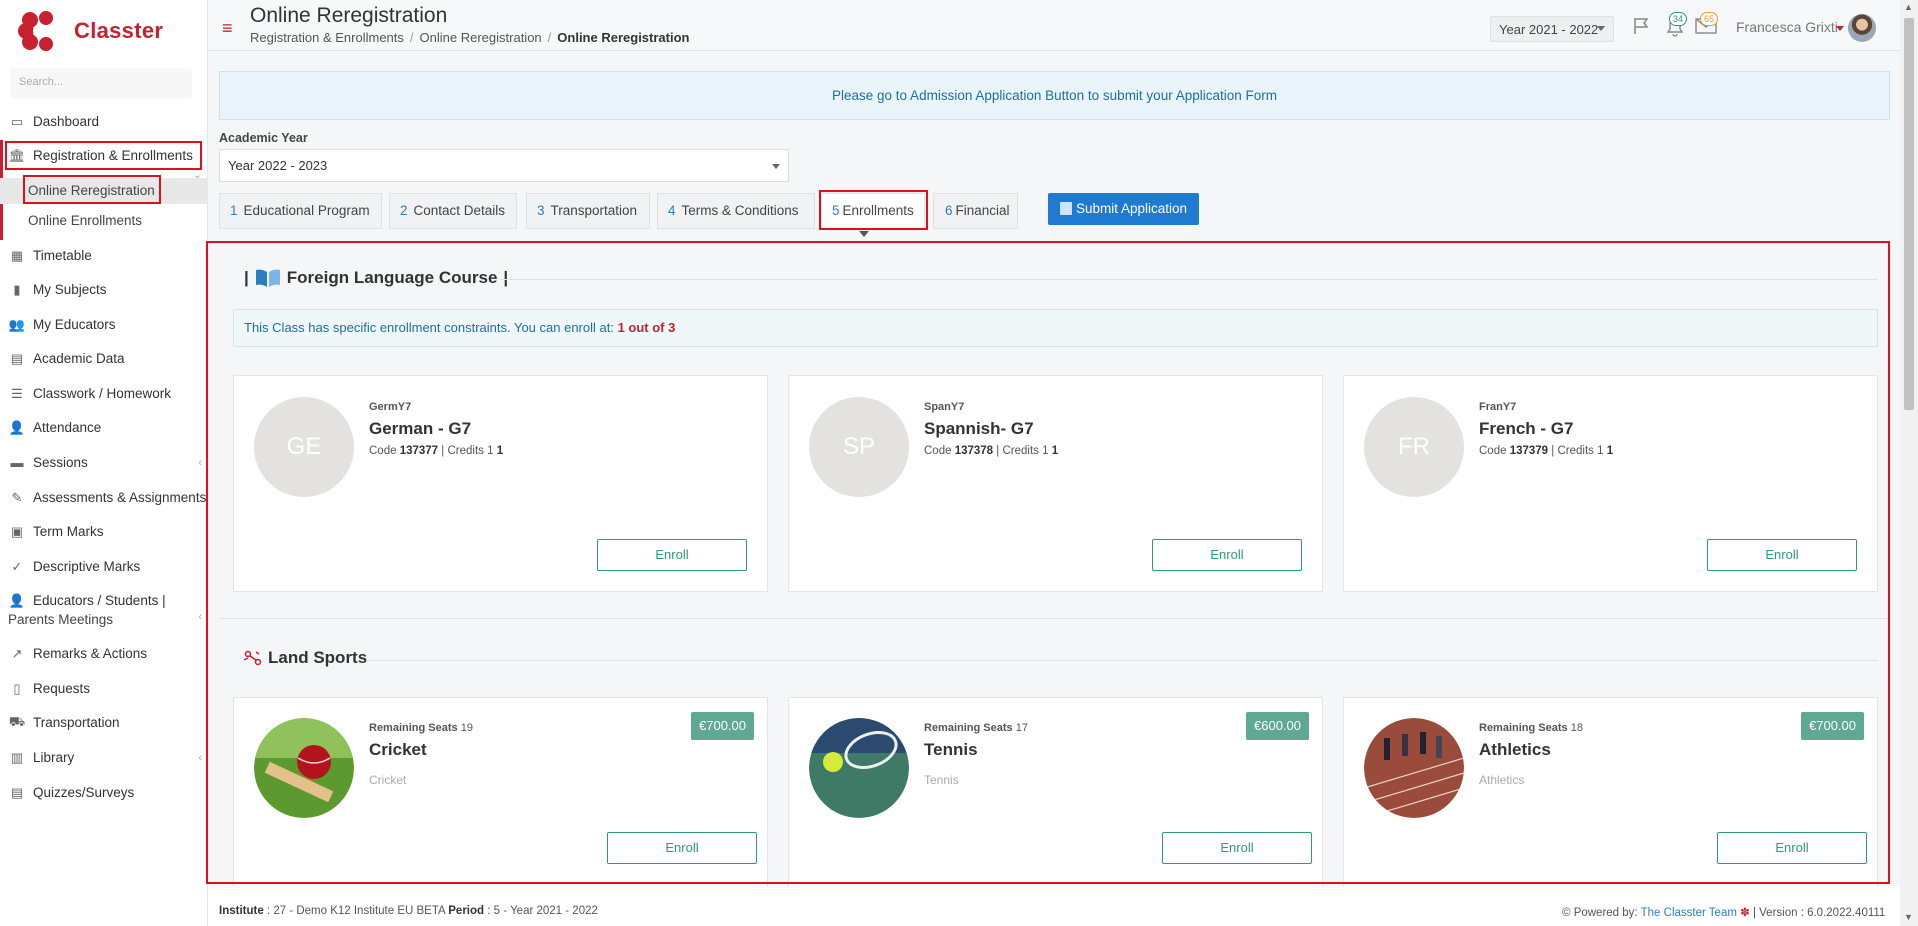 The image size is (1918, 926). What do you see at coordinates (104, 566) in the screenshot?
I see `sidebar-item-descriptive-marks: ✓ Descriptive Marks` at bounding box center [104, 566].